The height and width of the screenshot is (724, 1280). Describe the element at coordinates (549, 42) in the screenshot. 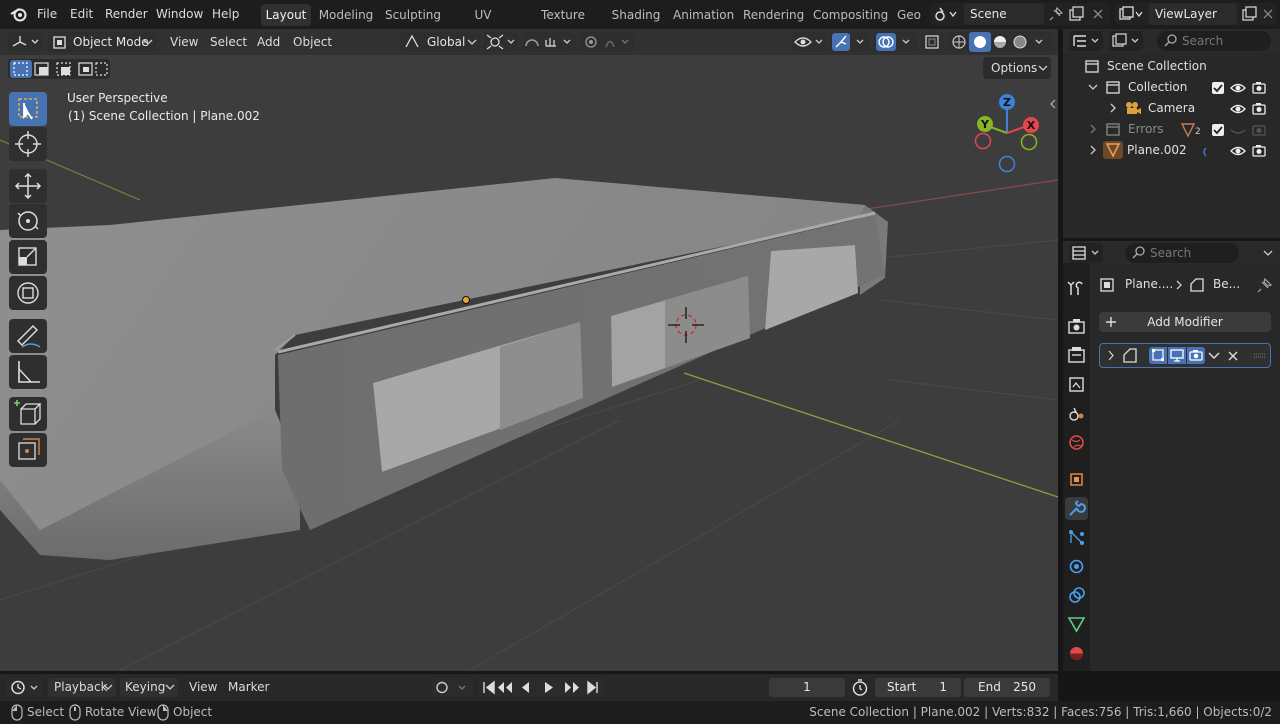

I see `snap-toggle` at that location.